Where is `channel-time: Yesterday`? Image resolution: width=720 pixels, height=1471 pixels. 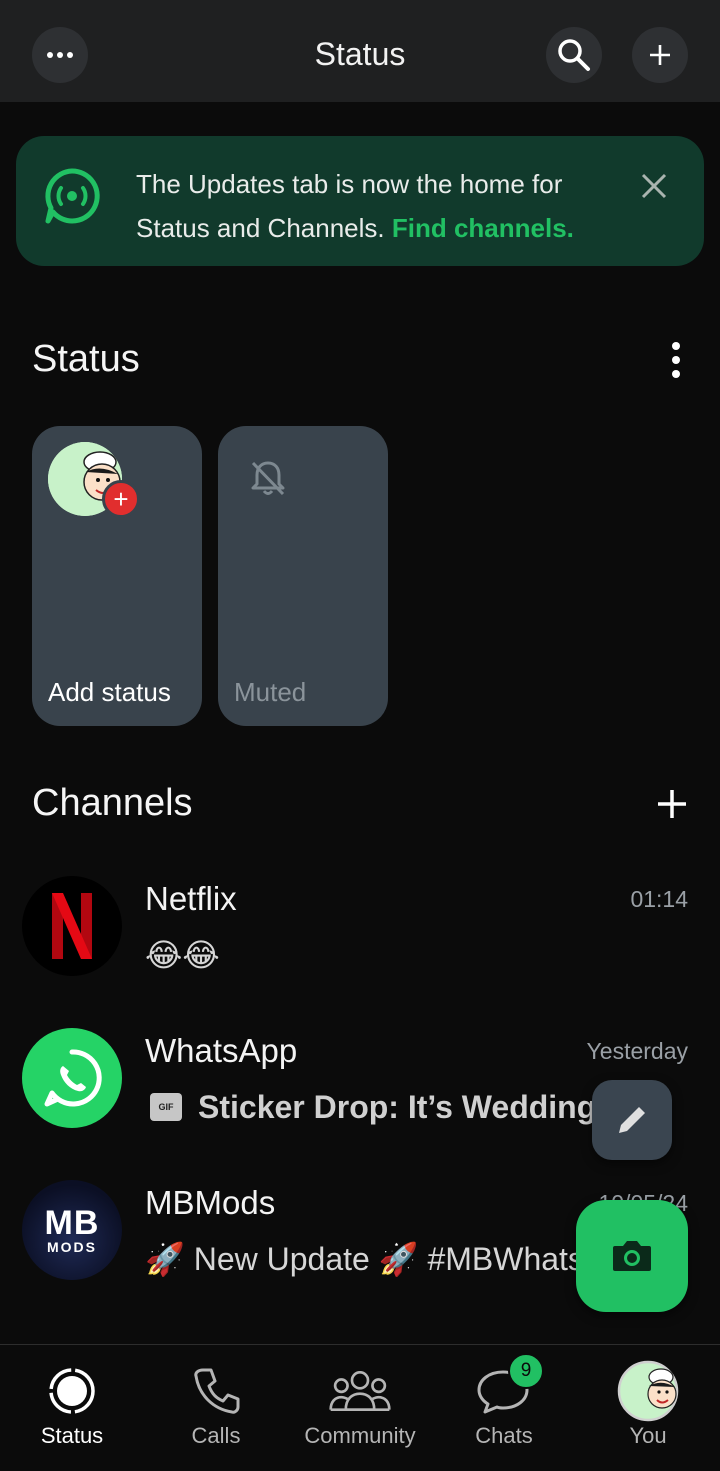
channel-time: Yesterday is located at coordinates (637, 1051).